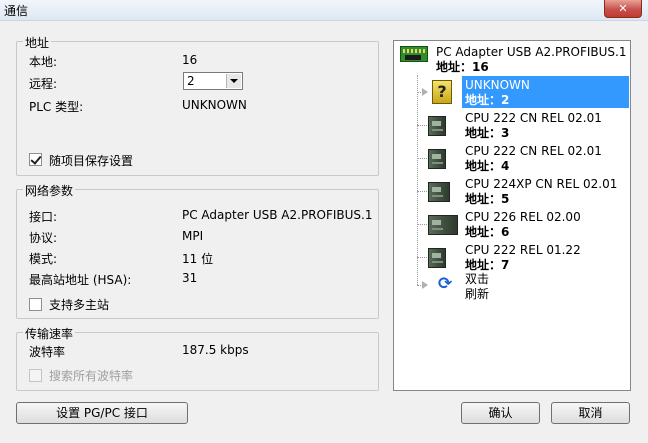 Image resolution: width=648 pixels, height=443 pixels. Describe the element at coordinates (523, 250) in the screenshot. I see `node-name: CPU 222 REL 01.22` at that location.